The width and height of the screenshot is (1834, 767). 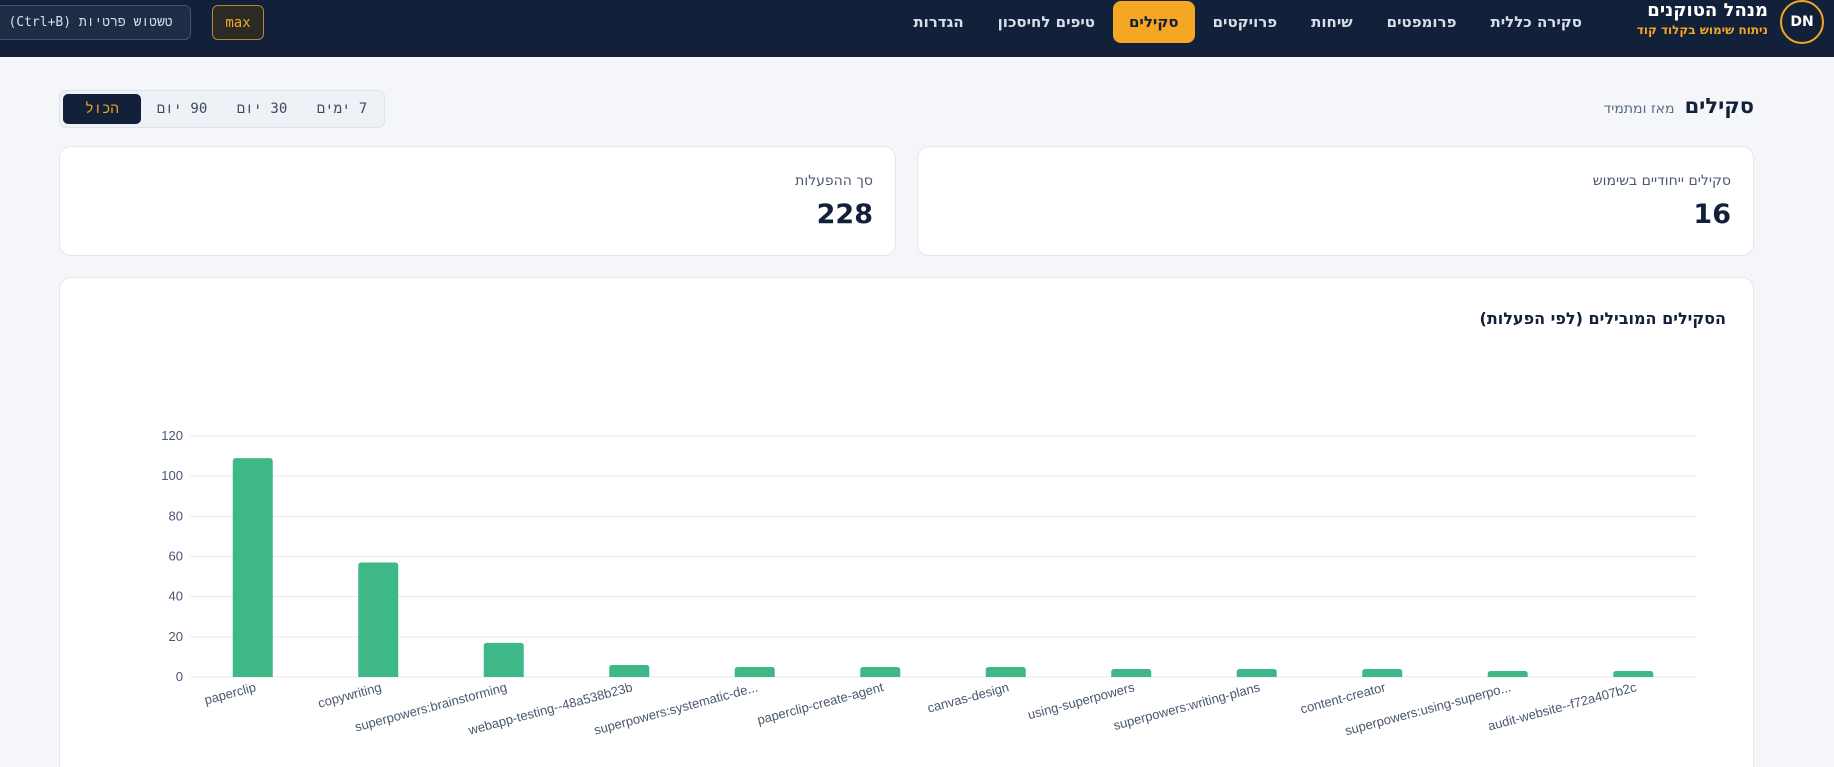 I want to click on x-tick-label: paperclip, so click(x=230, y=693).